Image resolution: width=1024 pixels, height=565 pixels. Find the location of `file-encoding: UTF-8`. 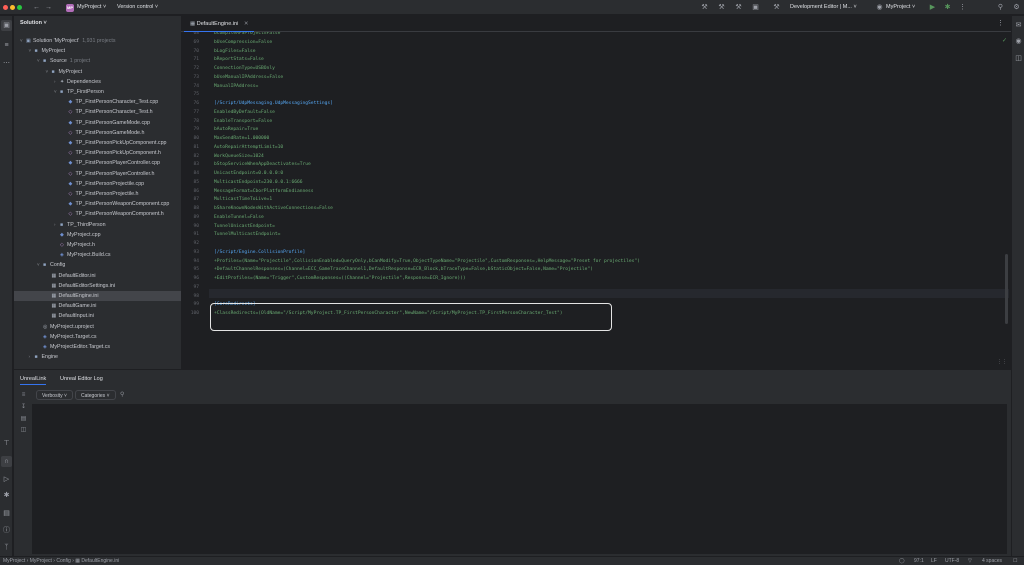

file-encoding: UTF-8 is located at coordinates (952, 561).